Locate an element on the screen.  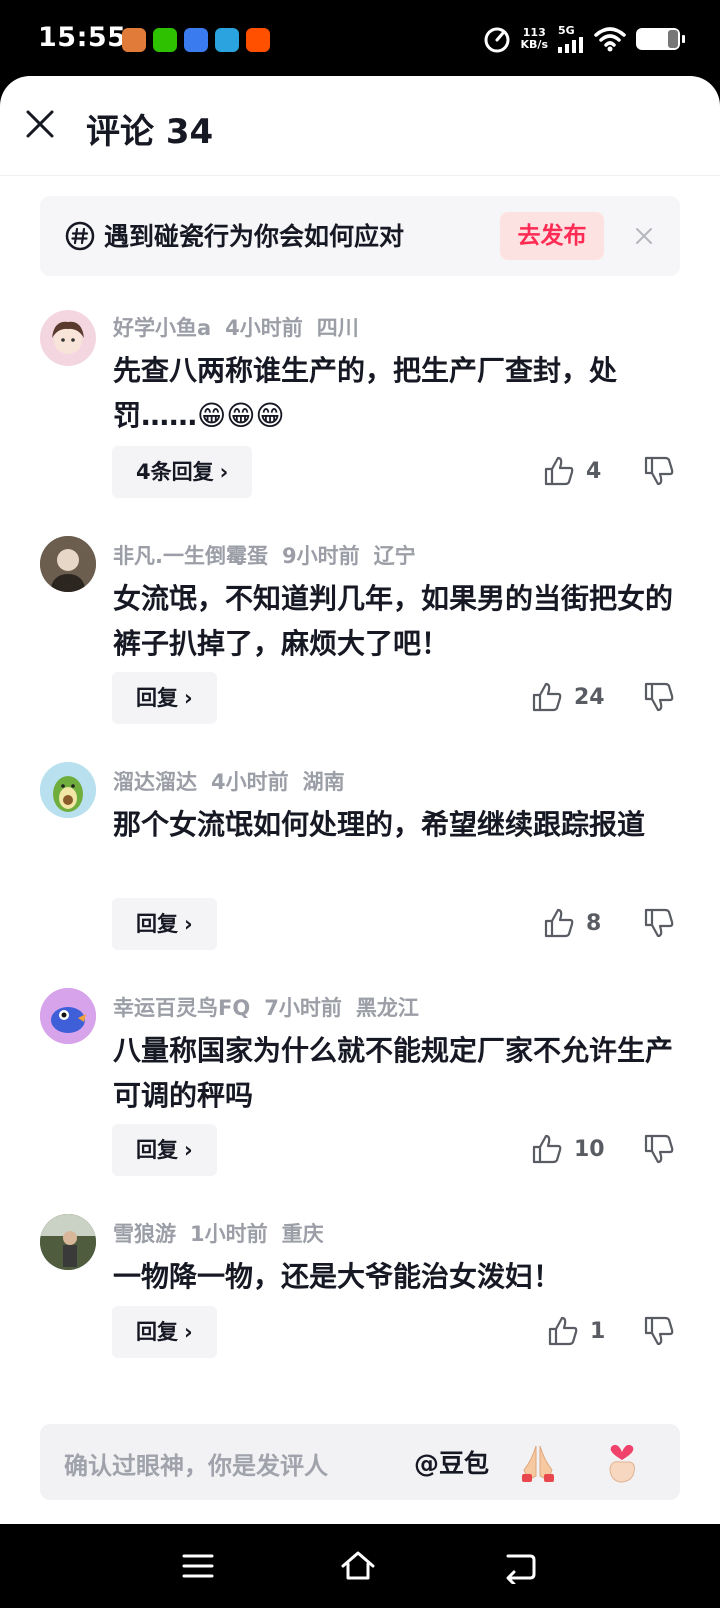
comment-input: 确认过眼神，你是发评人 @豆包 is located at coordinates (360, 1462).